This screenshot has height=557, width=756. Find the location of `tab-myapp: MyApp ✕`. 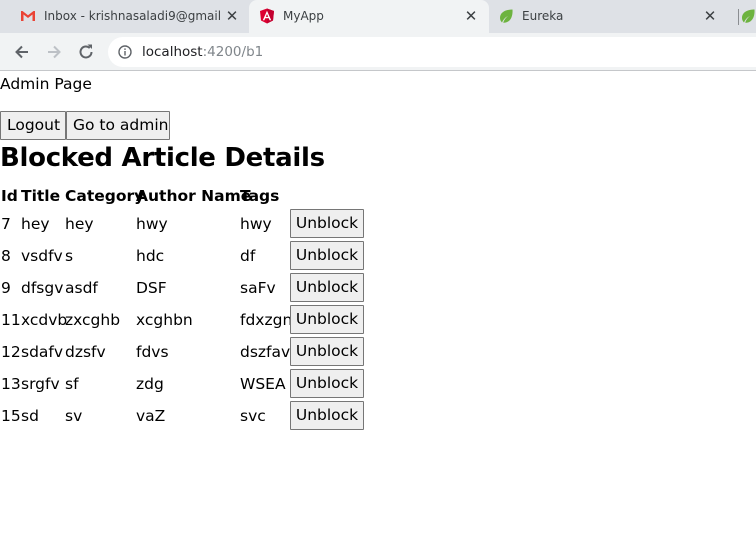

tab-myapp: MyApp ✕ is located at coordinates (369, 16).